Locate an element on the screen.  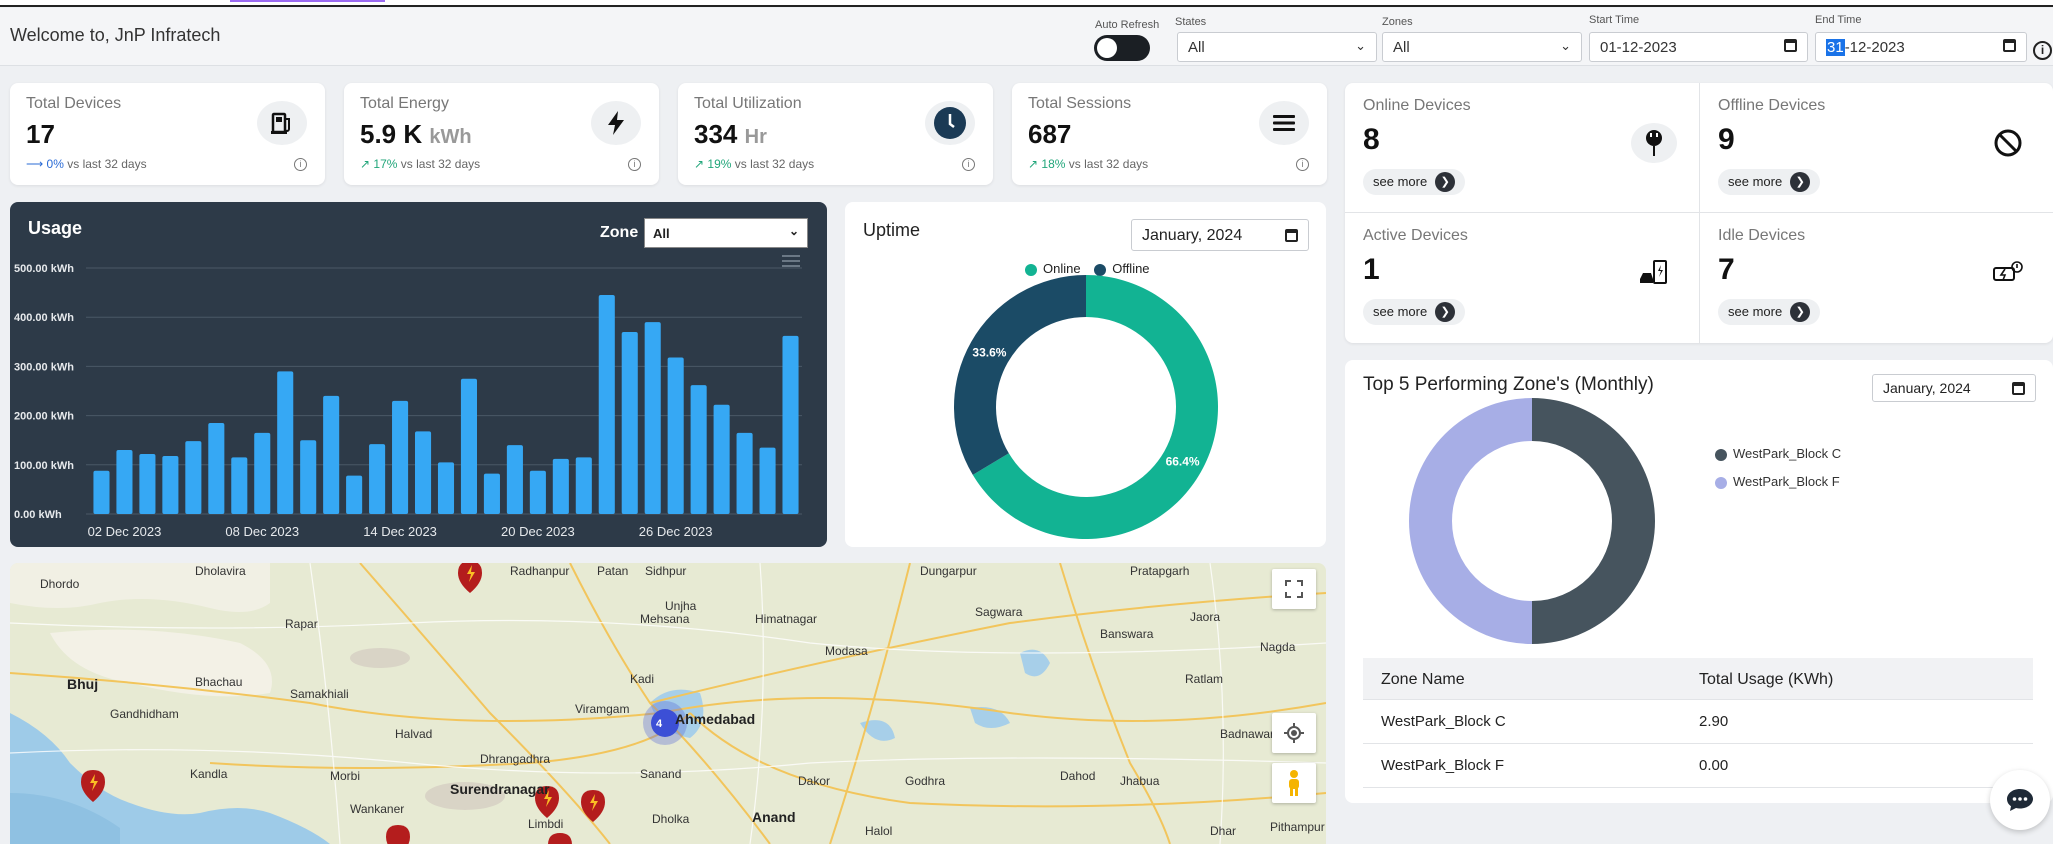
blocked-icon is located at coordinates (2008, 143).